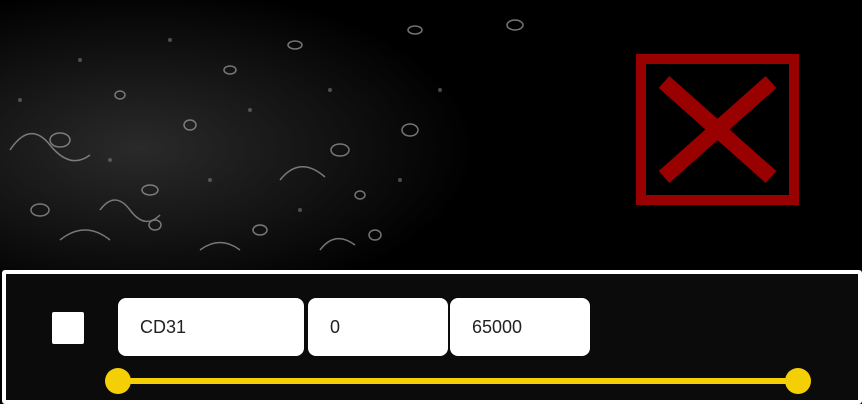 The image size is (862, 404). I want to click on range-slider-max-handle, so click(798, 381).